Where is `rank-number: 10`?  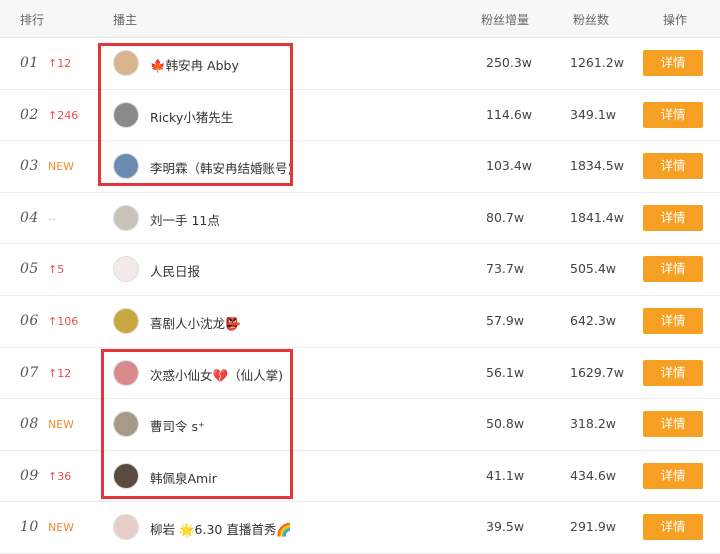 rank-number: 10 is located at coordinates (29, 527).